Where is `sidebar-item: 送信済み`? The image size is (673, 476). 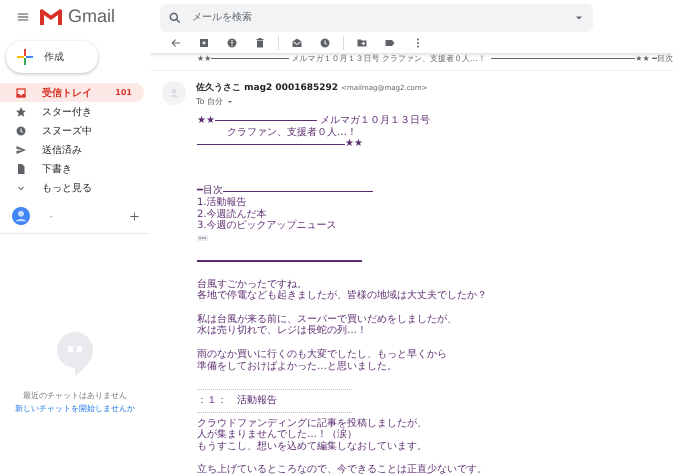
sidebar-item: 送信済み is located at coordinates (72, 149).